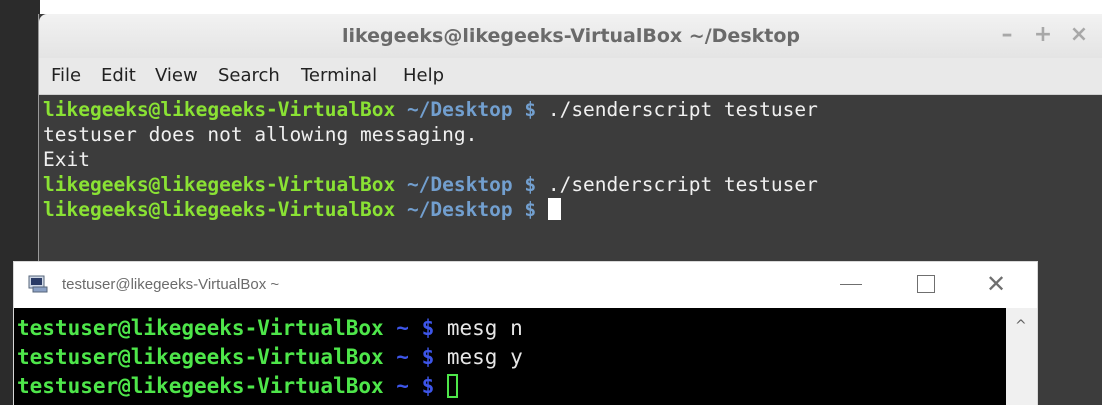 The height and width of the screenshot is (405, 1102). What do you see at coordinates (478, 328) in the screenshot?
I see `command-text: mesg n` at bounding box center [478, 328].